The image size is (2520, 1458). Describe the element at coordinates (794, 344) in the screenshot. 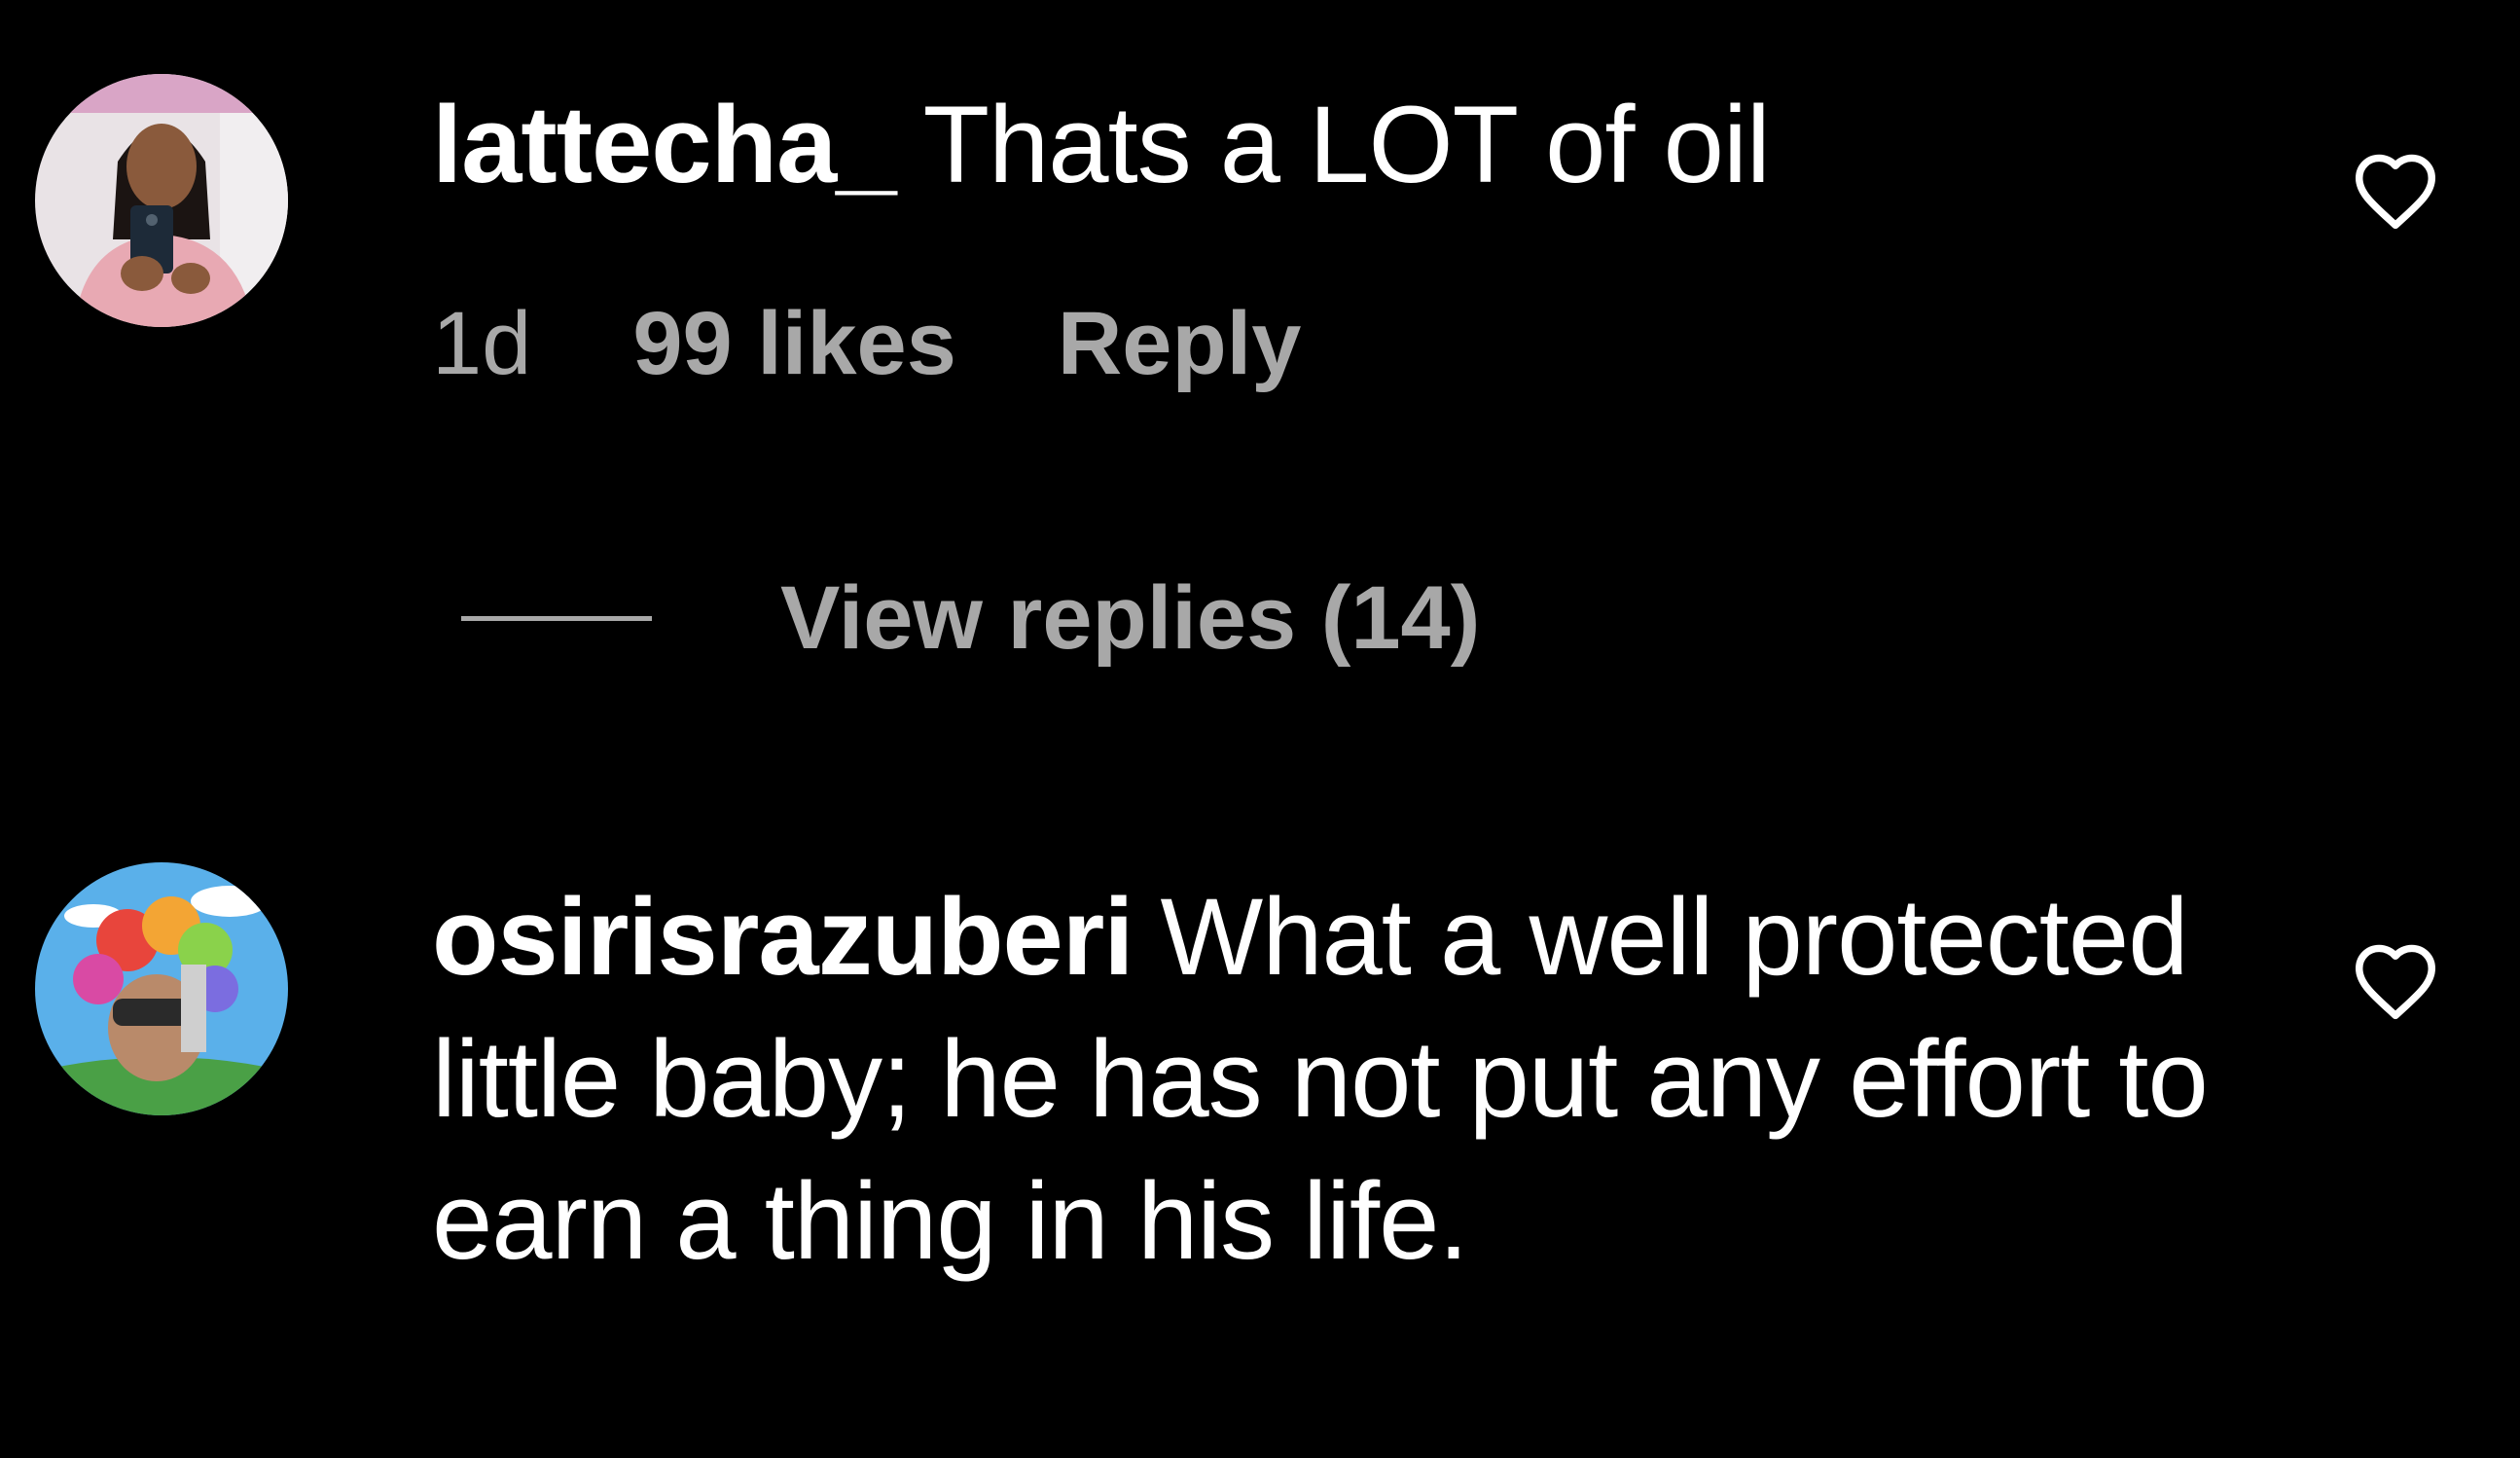

I see `likes-count: 99 likes` at that location.